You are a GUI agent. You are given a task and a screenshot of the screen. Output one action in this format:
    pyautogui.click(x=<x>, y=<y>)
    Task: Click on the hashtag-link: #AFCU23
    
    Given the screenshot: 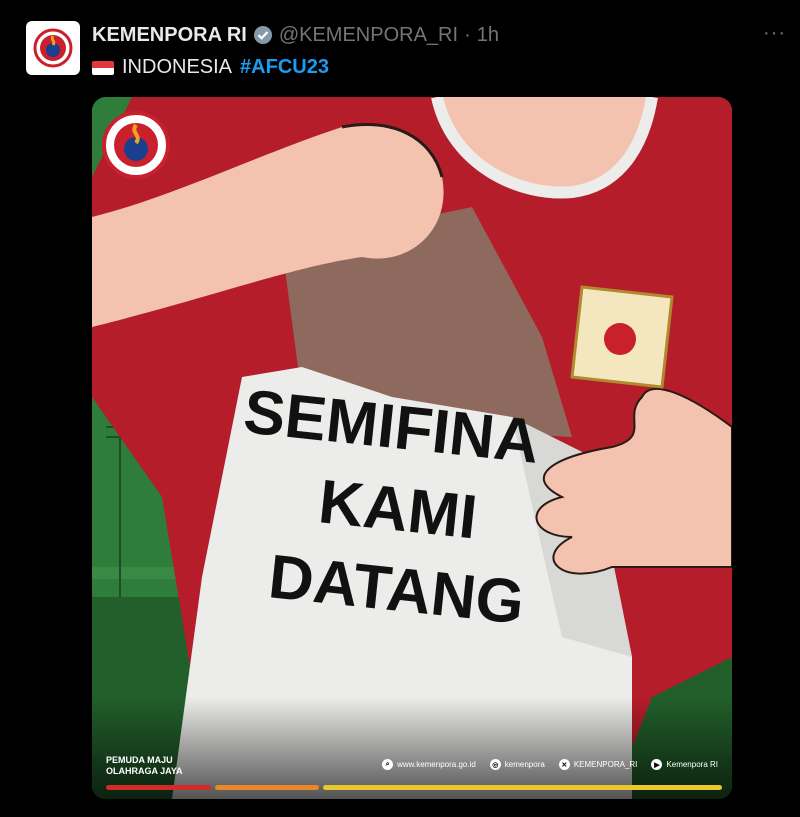 What is the action you would take?
    pyautogui.click(x=284, y=67)
    